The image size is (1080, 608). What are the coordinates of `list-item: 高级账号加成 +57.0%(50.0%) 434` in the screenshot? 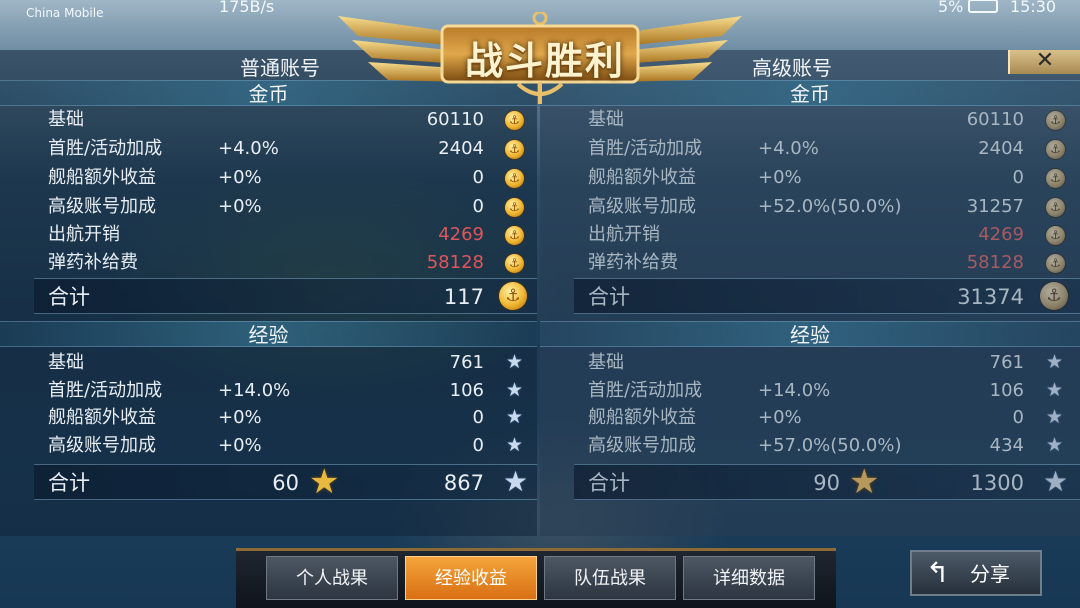 It's located at (806, 445).